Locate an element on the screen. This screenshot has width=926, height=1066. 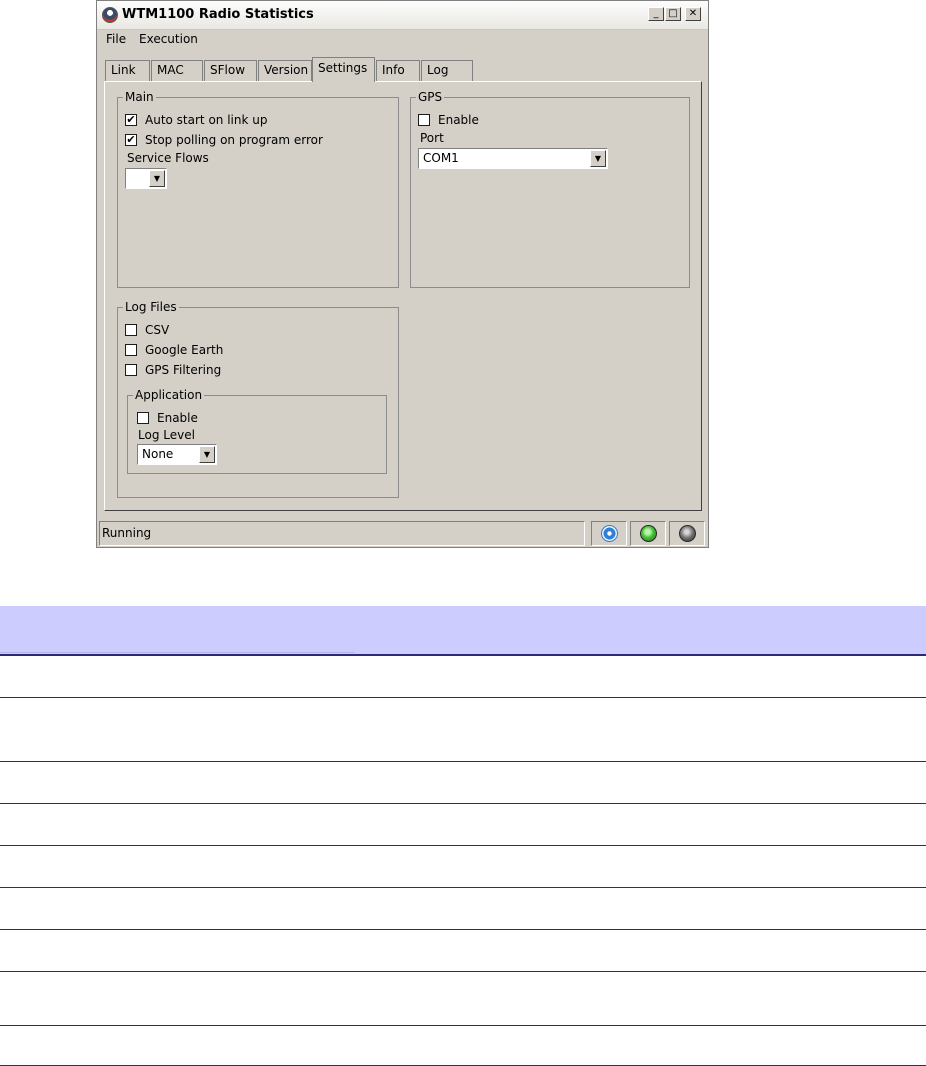
service-flows-label: Service Flows is located at coordinates (168, 158).